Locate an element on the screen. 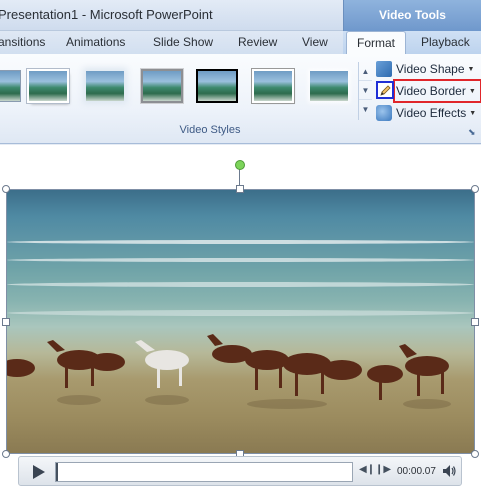  rotation-connector is located at coordinates (239, 177).